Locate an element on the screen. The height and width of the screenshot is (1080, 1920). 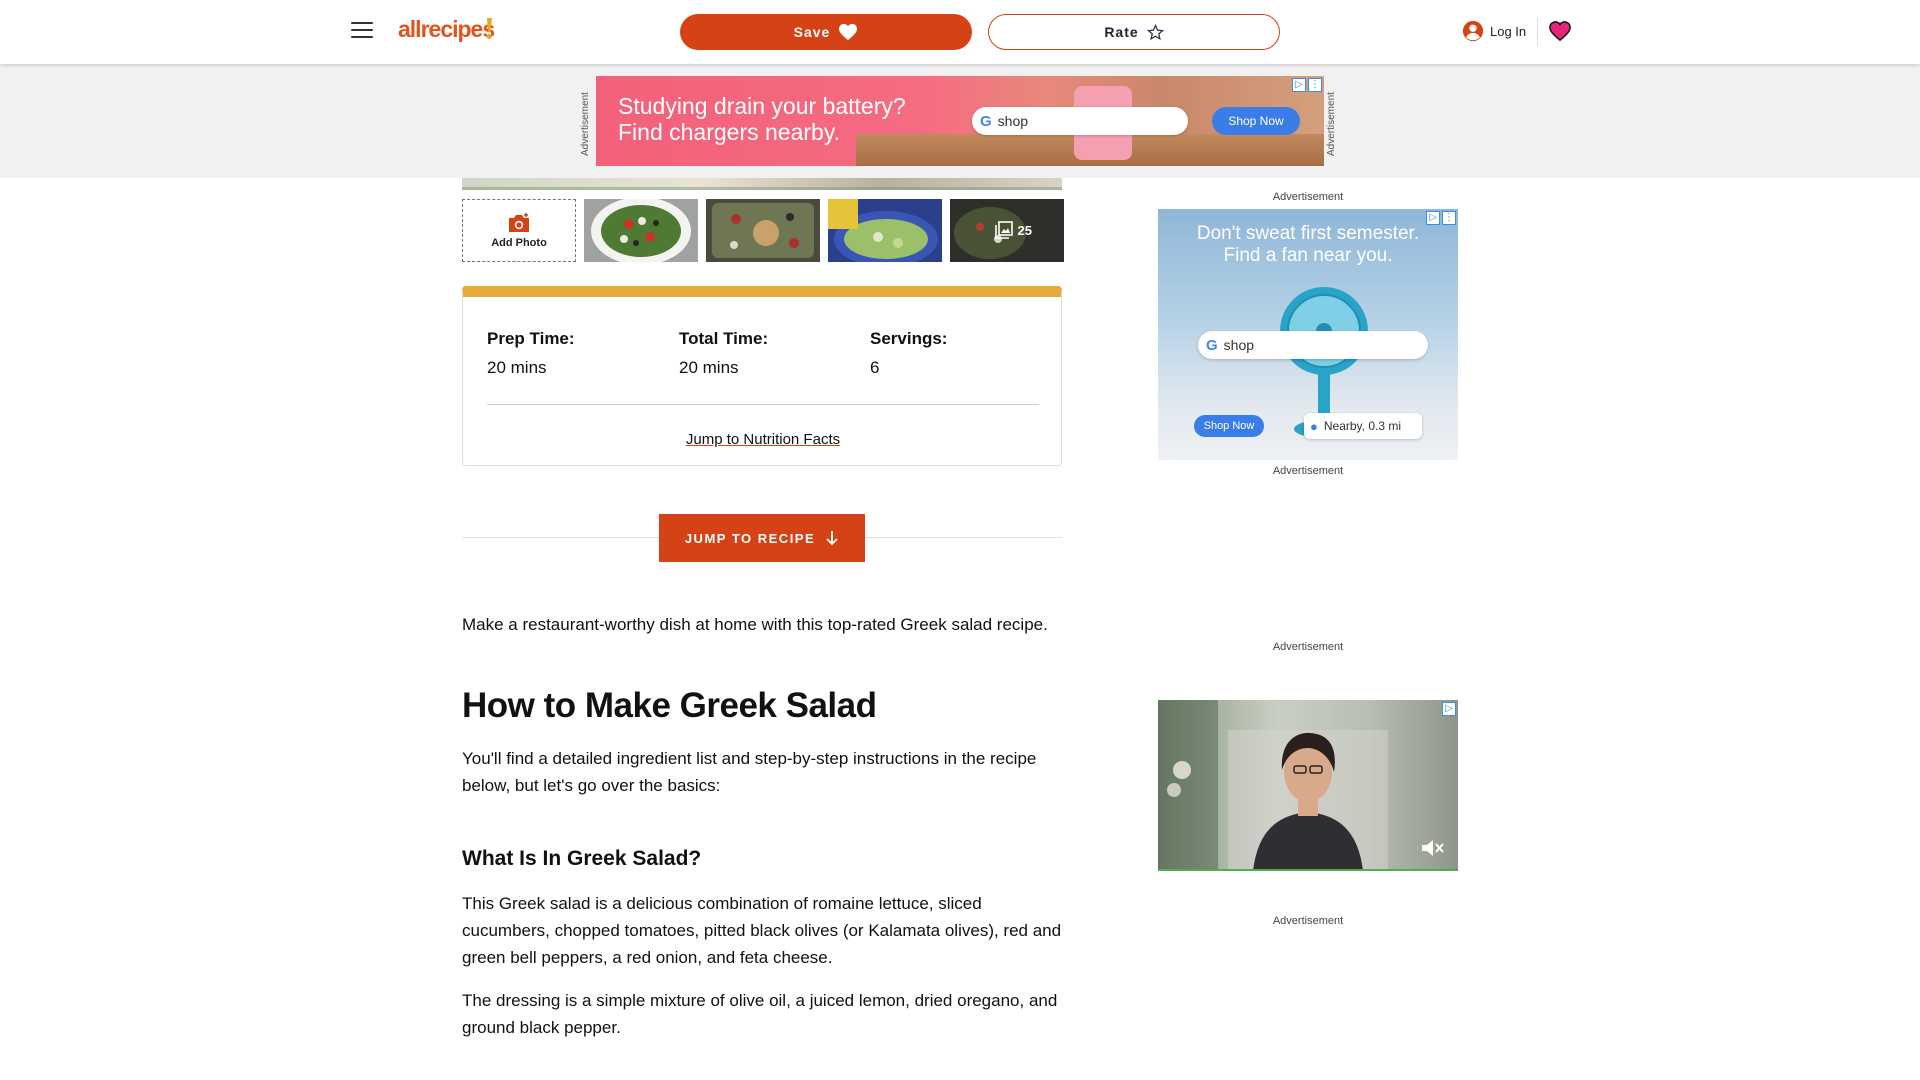
user-icon is located at coordinates (1473, 31).